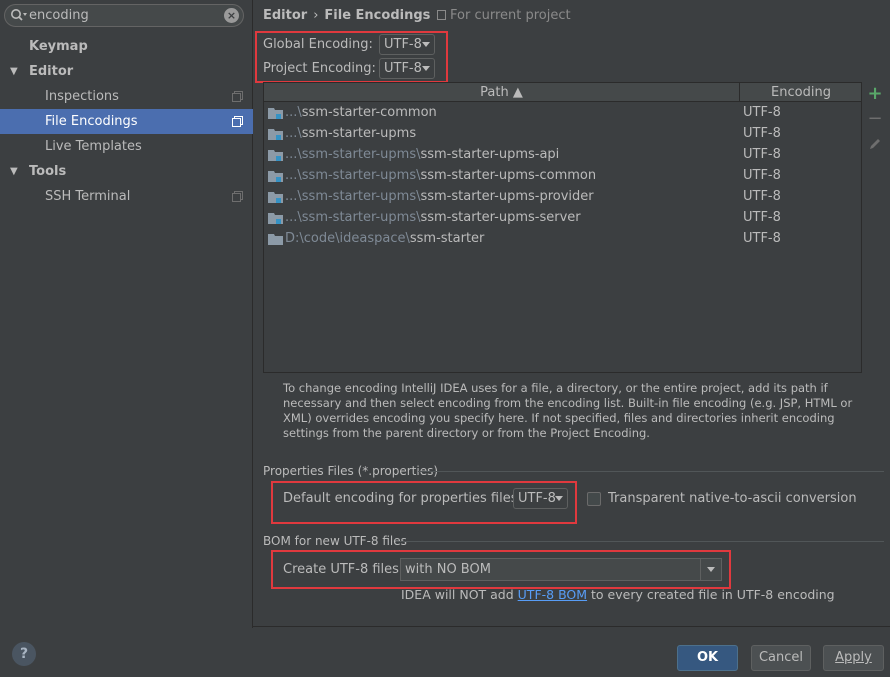  What do you see at coordinates (875, 144) in the screenshot?
I see `edit-icon` at bounding box center [875, 144].